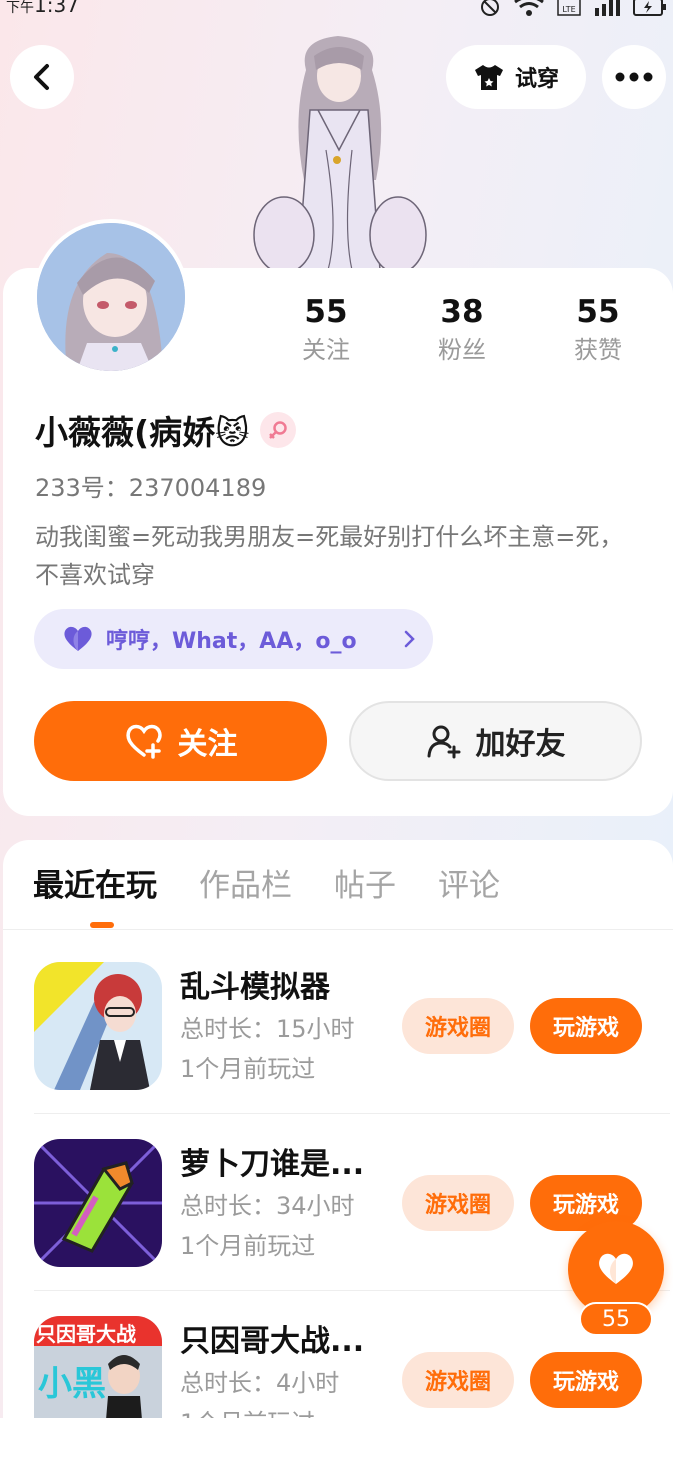 Image resolution: width=673 pixels, height=1481 pixels. Describe the element at coordinates (326, 350) in the screenshot. I see `stat-label: 关注` at that location.